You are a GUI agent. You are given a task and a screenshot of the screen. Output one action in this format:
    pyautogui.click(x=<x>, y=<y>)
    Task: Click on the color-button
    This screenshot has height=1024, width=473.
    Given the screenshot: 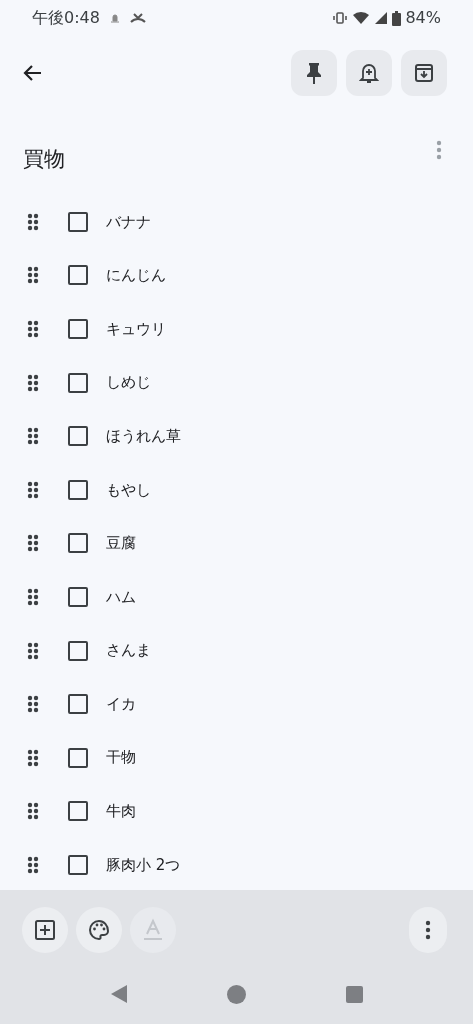 What is the action you would take?
    pyautogui.click(x=99, y=930)
    